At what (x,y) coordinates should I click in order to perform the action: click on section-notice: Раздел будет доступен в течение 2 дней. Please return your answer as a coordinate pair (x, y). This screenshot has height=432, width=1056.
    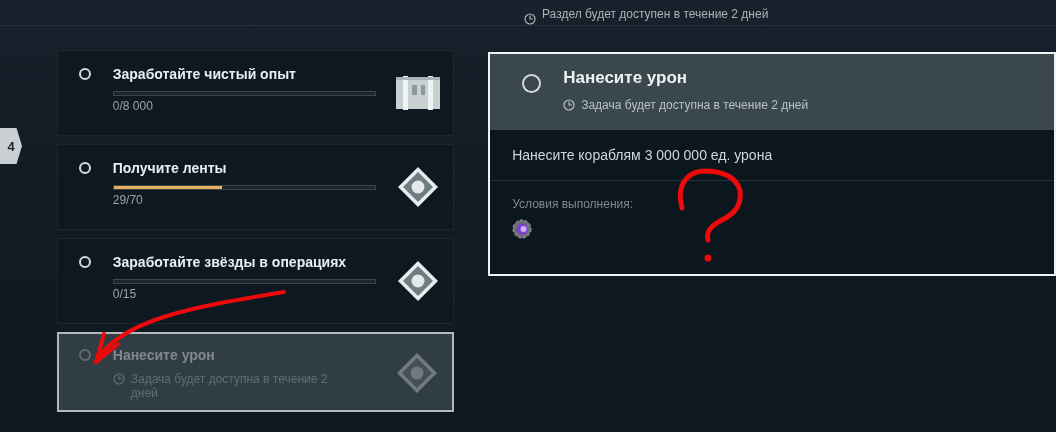
    Looking at the image, I should click on (655, 14).